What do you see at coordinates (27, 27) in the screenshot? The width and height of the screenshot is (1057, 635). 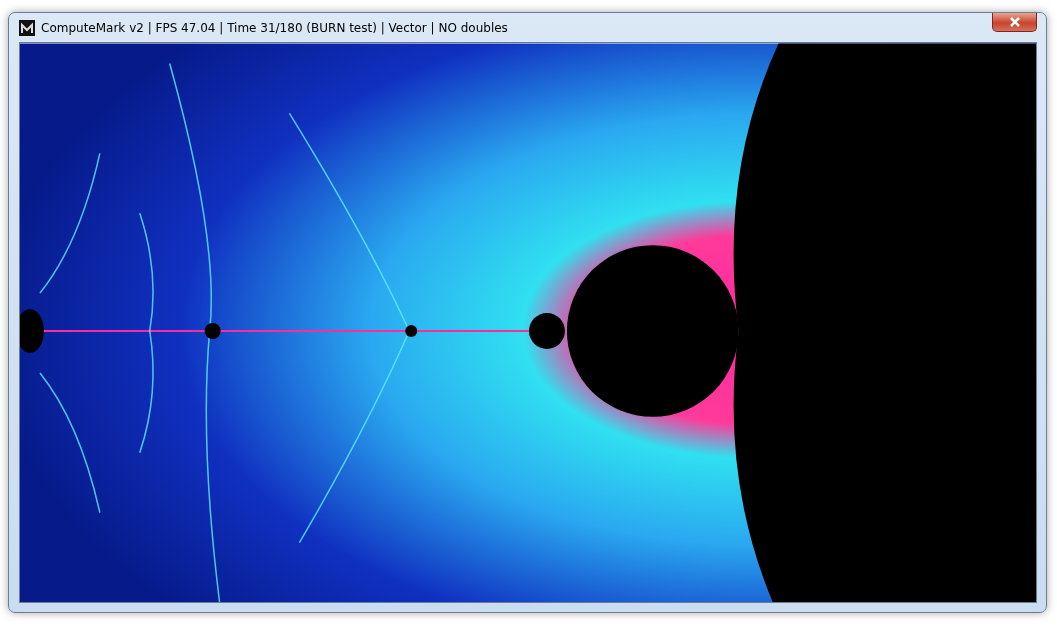 I see `app-icon` at bounding box center [27, 27].